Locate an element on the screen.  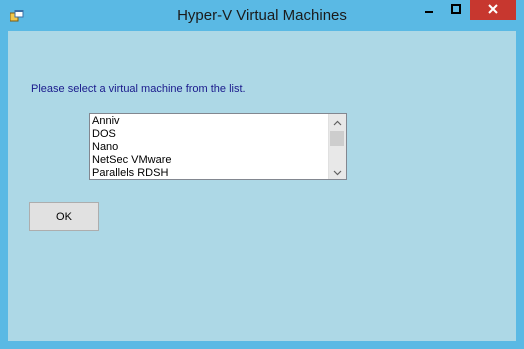
title-bar: Hyper-V Virtual Machines is located at coordinates (262, 15).